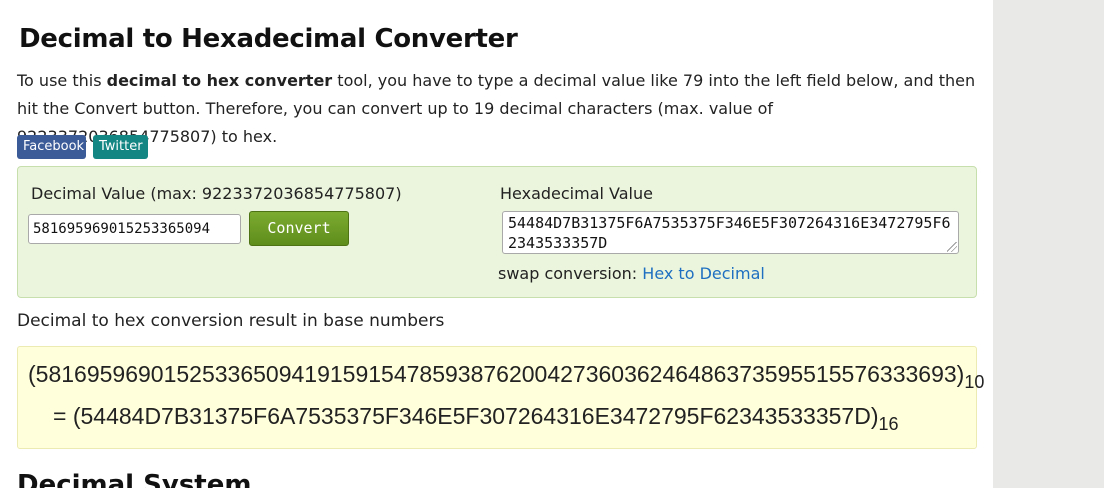 This screenshot has height=488, width=1104. Describe the element at coordinates (952, 247) in the screenshot. I see `resize-handle-icon` at that location.